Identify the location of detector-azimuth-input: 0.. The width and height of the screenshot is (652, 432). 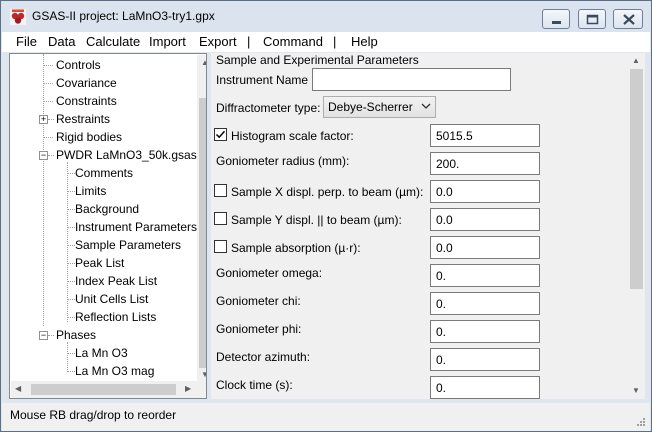
(485, 359).